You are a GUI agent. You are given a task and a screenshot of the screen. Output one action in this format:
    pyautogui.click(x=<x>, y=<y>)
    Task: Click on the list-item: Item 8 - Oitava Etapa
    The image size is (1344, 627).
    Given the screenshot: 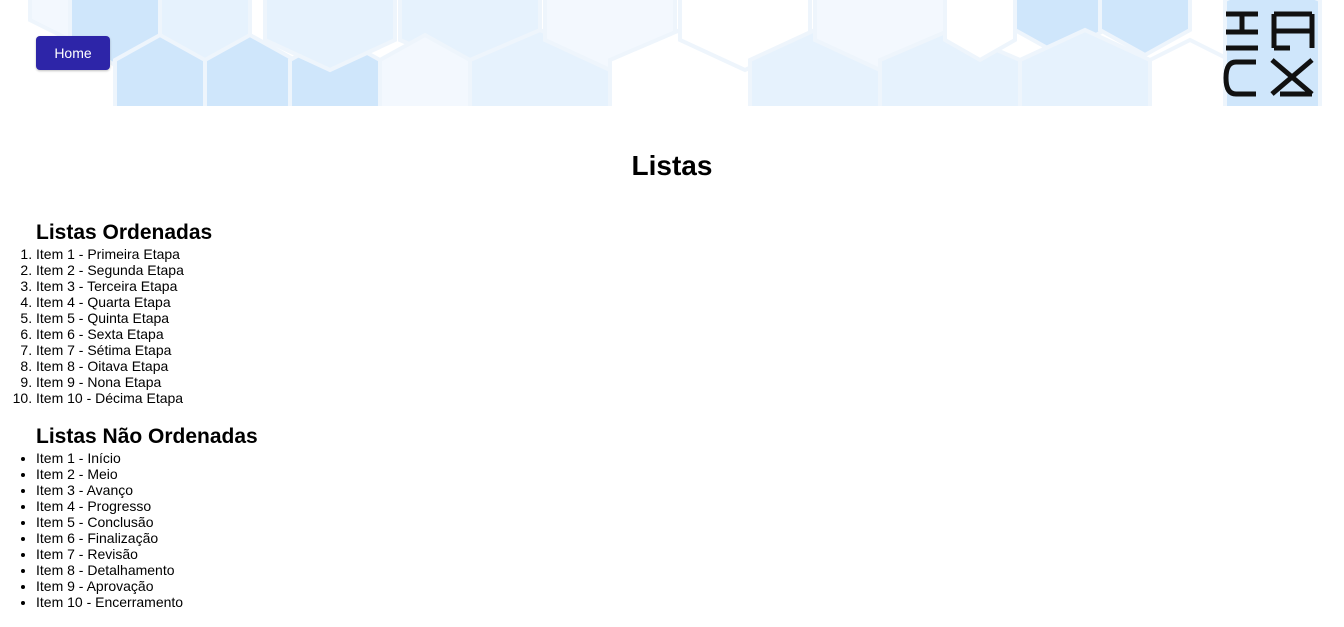 What is the action you would take?
    pyautogui.click(x=218, y=366)
    